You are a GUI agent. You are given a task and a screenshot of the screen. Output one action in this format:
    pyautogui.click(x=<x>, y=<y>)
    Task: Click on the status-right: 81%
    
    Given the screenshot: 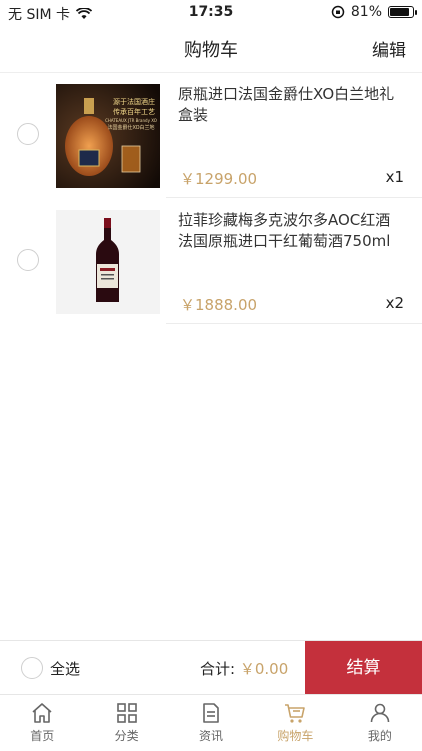 What is the action you would take?
    pyautogui.click(x=374, y=12)
    